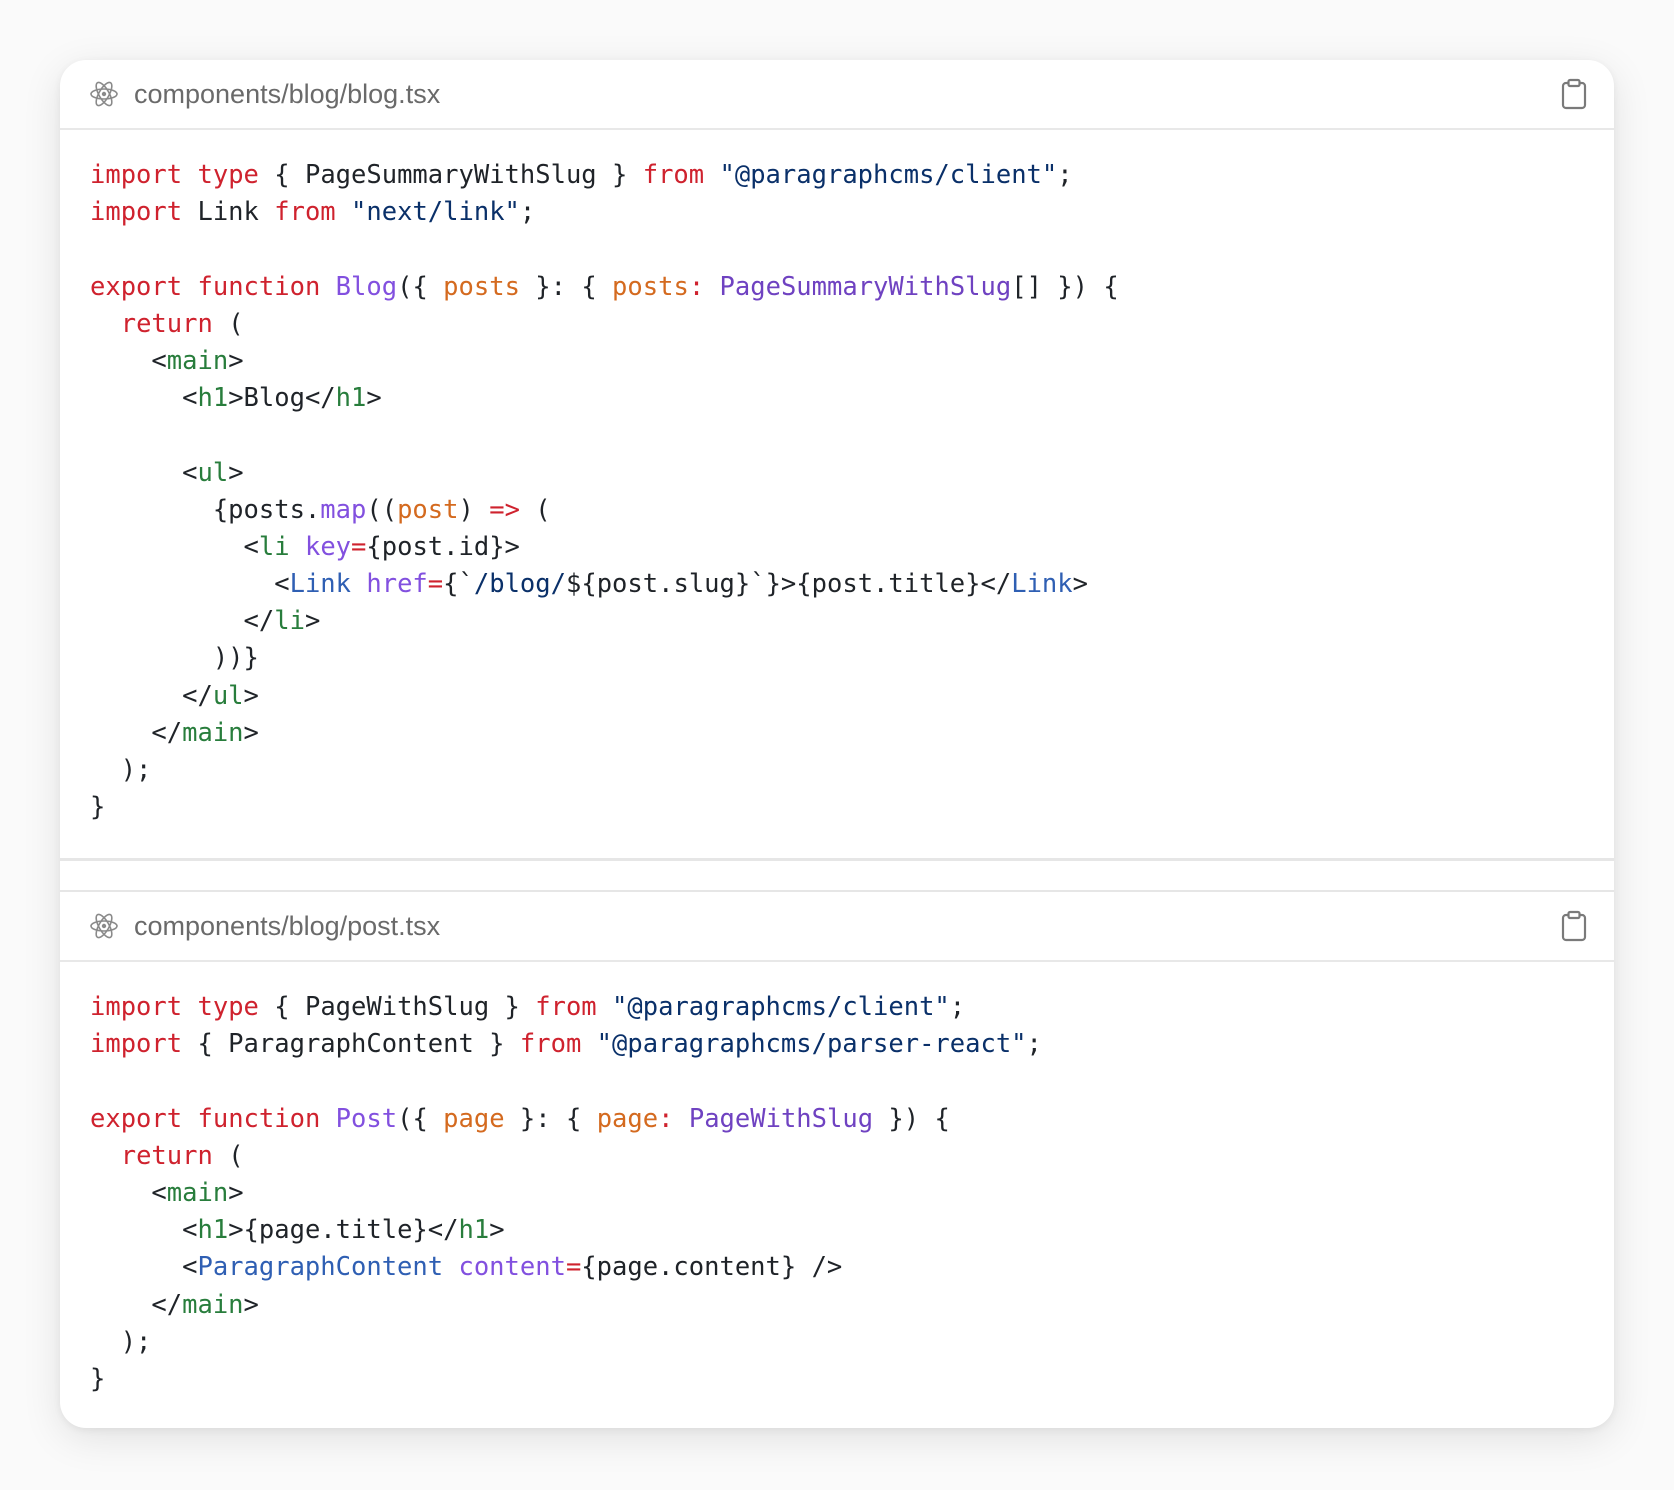  What do you see at coordinates (712, 1267) in the screenshot?
I see `code-token: {page.content} />` at bounding box center [712, 1267].